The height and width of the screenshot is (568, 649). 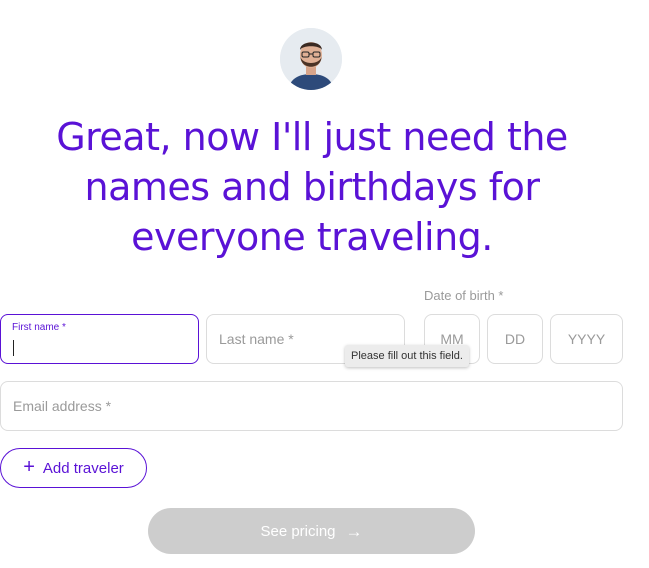 I want to click on headline-line-3: everyone traveling., so click(x=312, y=237).